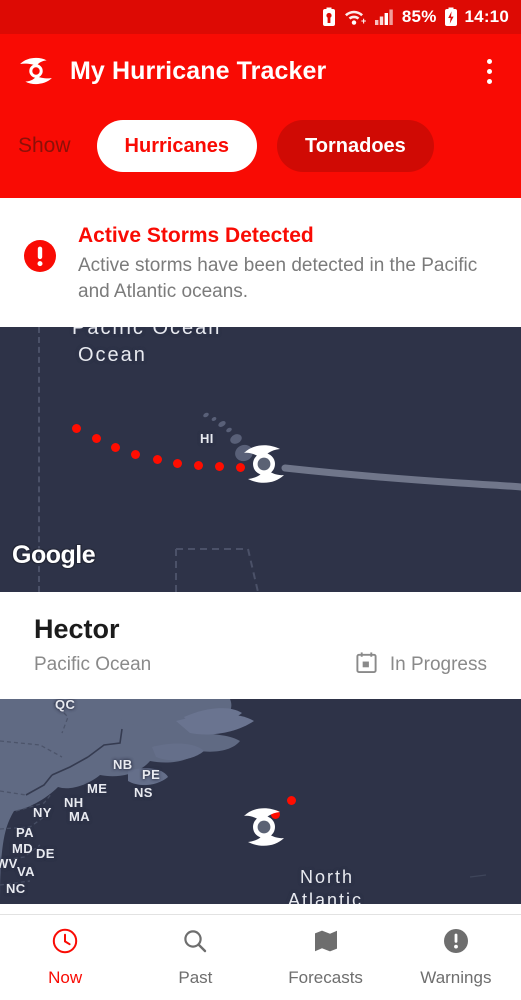 The image size is (521, 1000). I want to click on nav-label-past: Past, so click(195, 977).